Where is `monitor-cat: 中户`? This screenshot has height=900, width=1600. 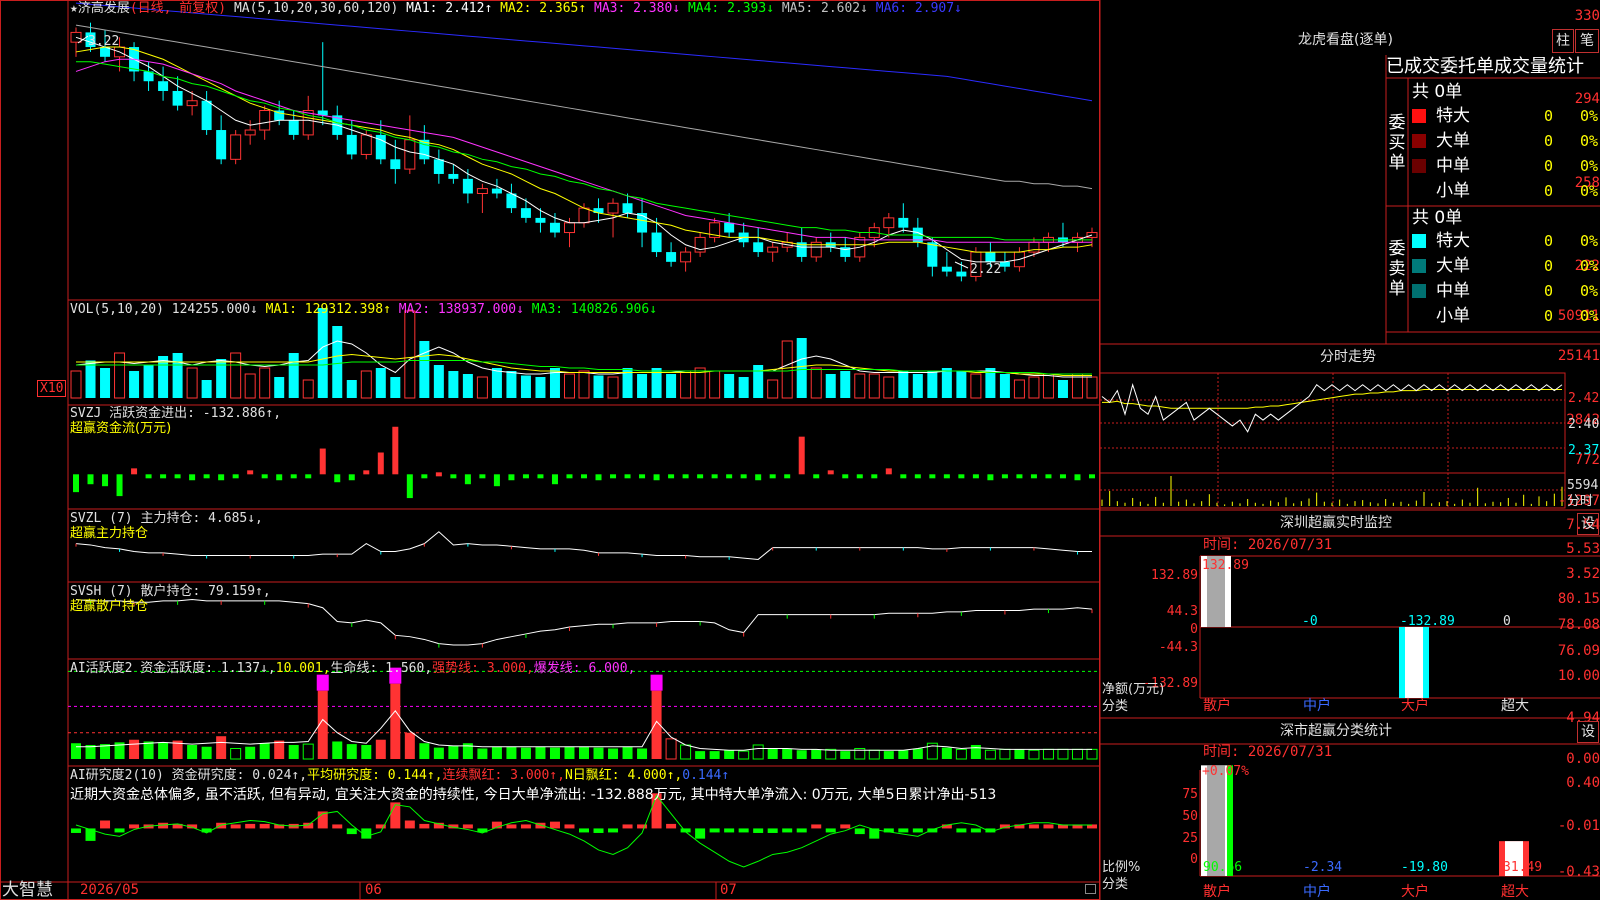 monitor-cat: 中户 is located at coordinates (1317, 706).